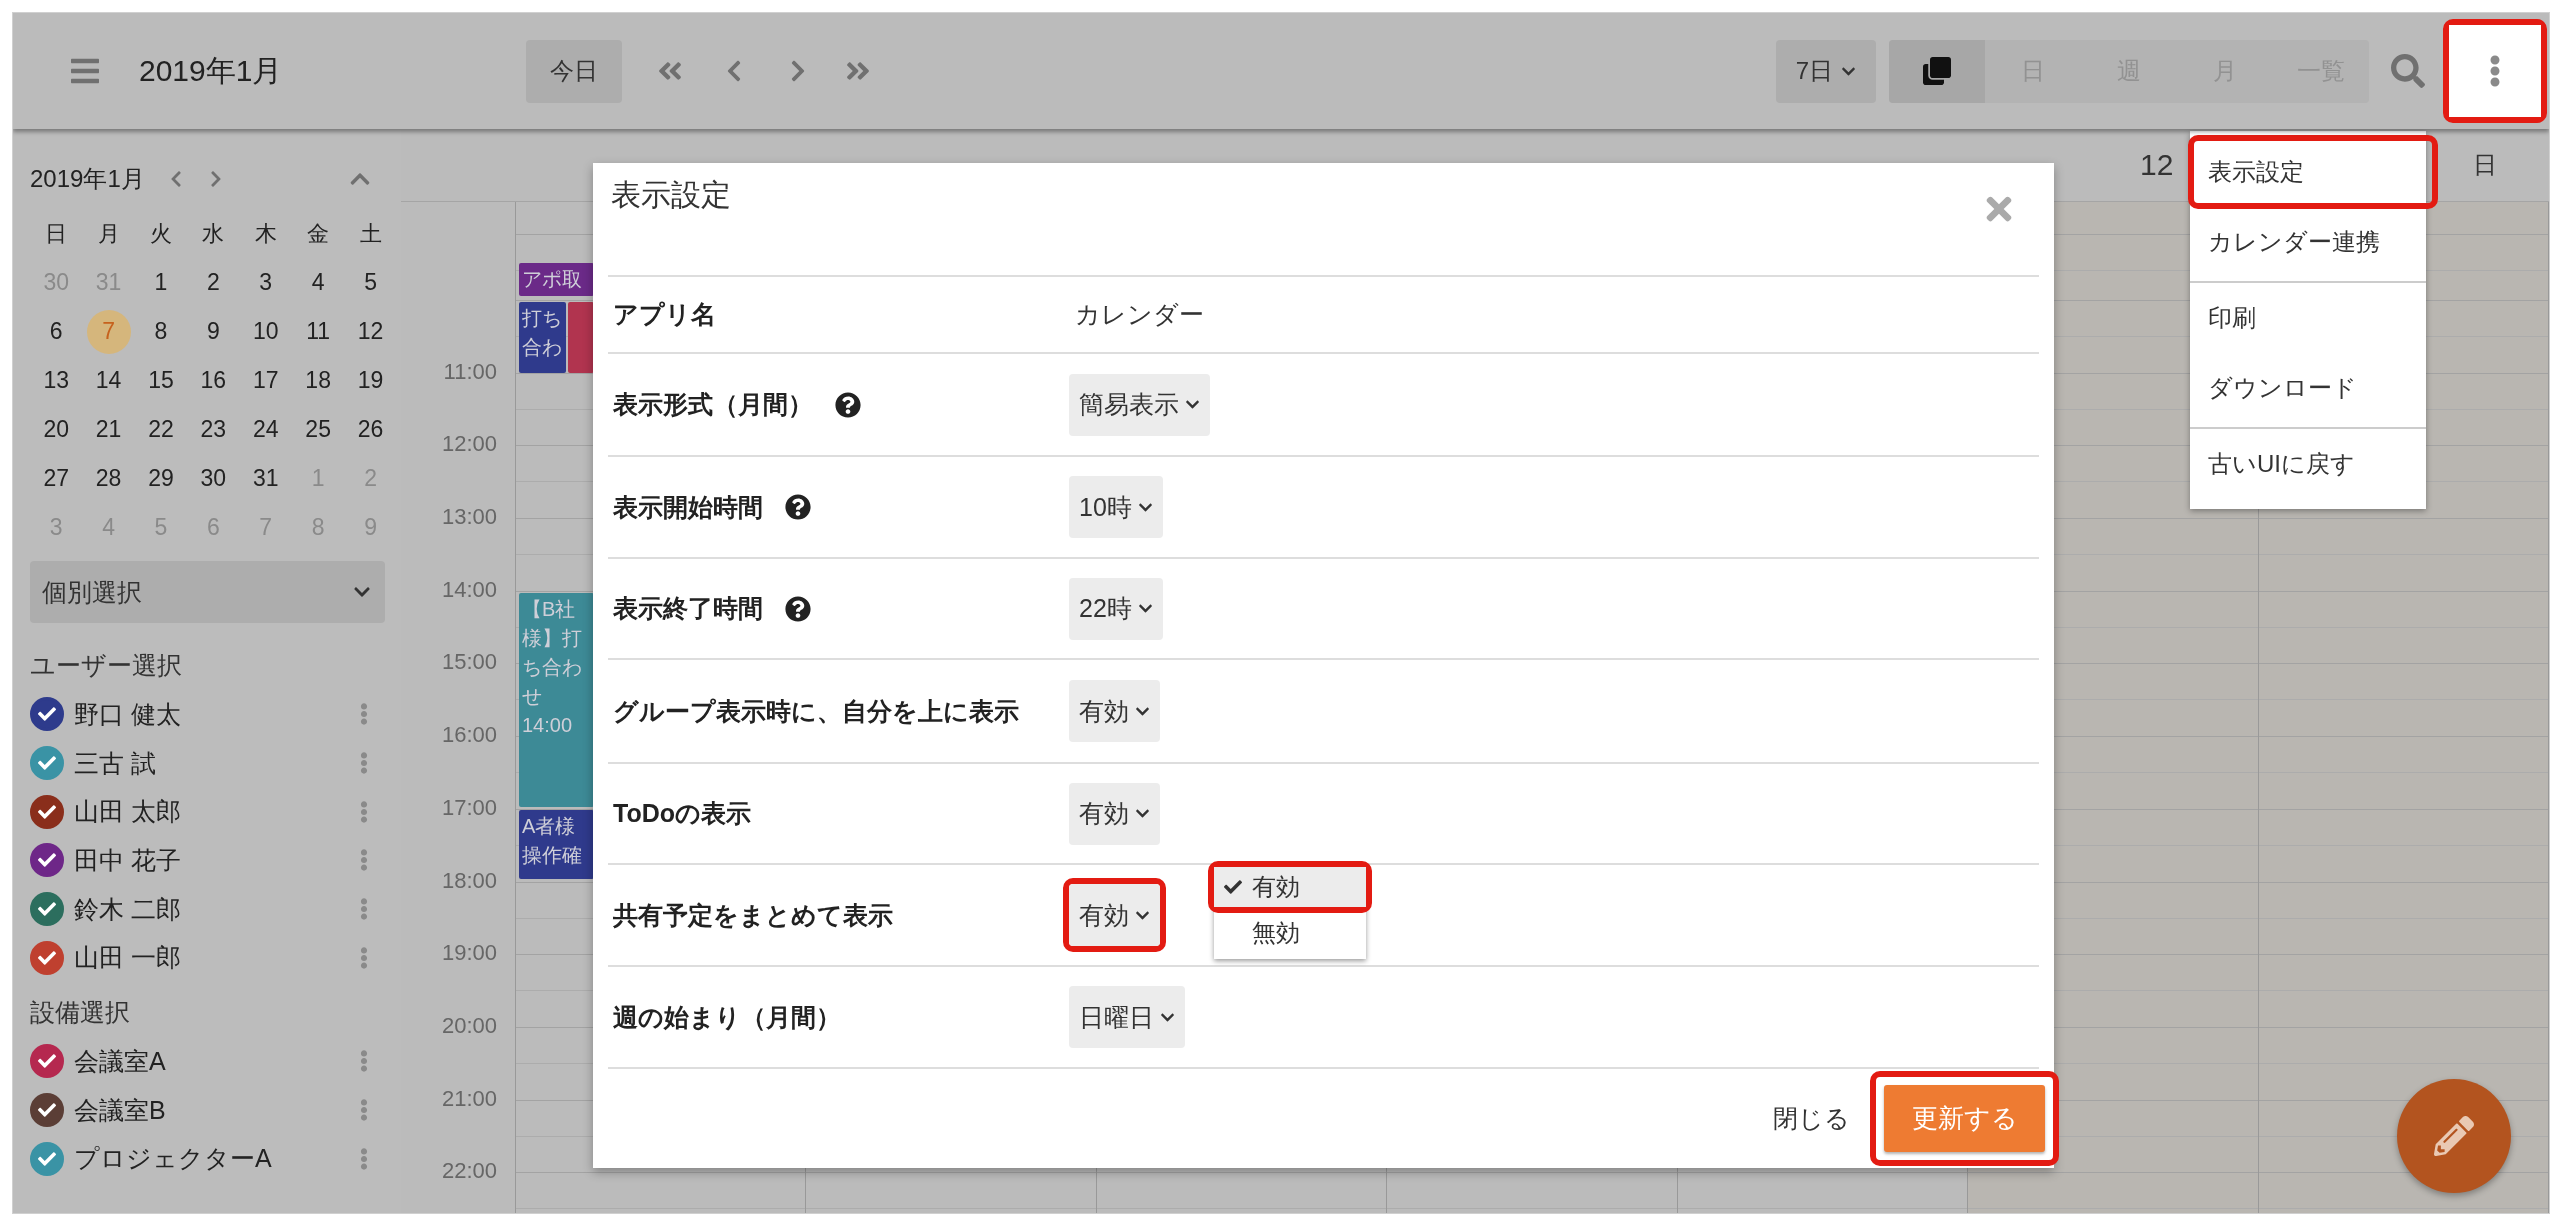 The height and width of the screenshot is (1226, 2562). What do you see at coordinates (671, 195) in the screenshot?
I see `dialog-title: 表示設定` at bounding box center [671, 195].